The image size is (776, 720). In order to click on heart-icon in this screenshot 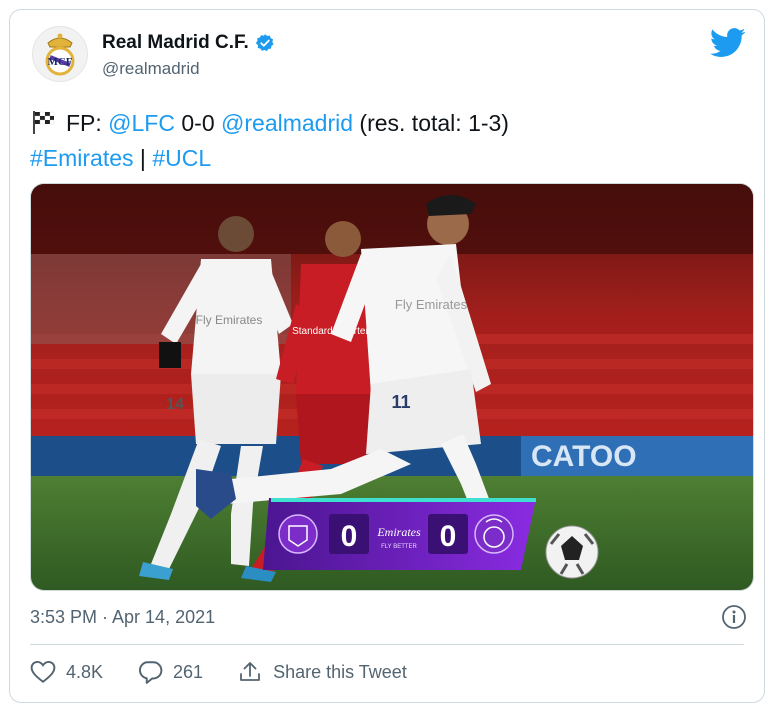, I will do `click(43, 671)`.